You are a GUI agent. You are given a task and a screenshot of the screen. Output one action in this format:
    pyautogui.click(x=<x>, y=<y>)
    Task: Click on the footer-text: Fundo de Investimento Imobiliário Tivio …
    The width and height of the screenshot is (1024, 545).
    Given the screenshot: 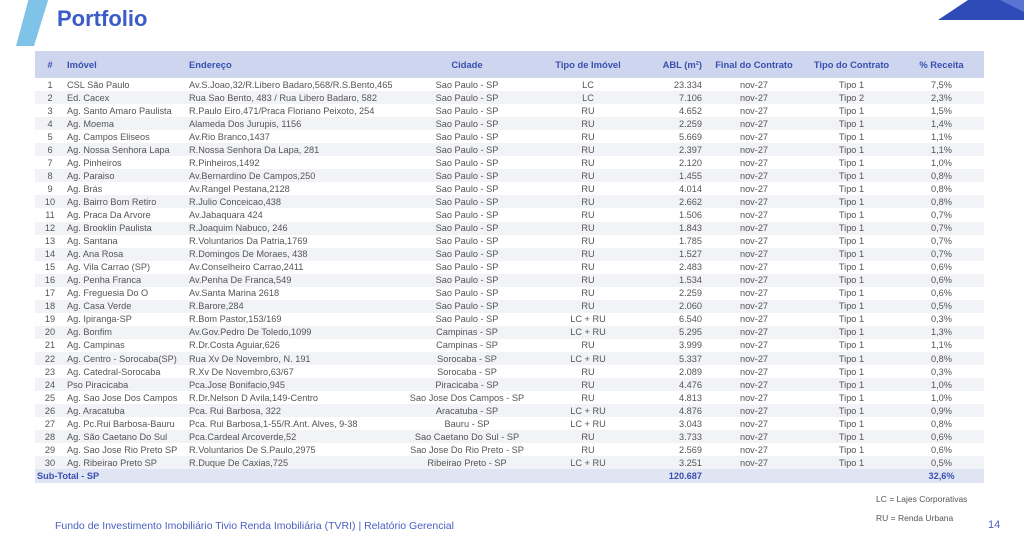 What is the action you would take?
    pyautogui.click(x=254, y=526)
    